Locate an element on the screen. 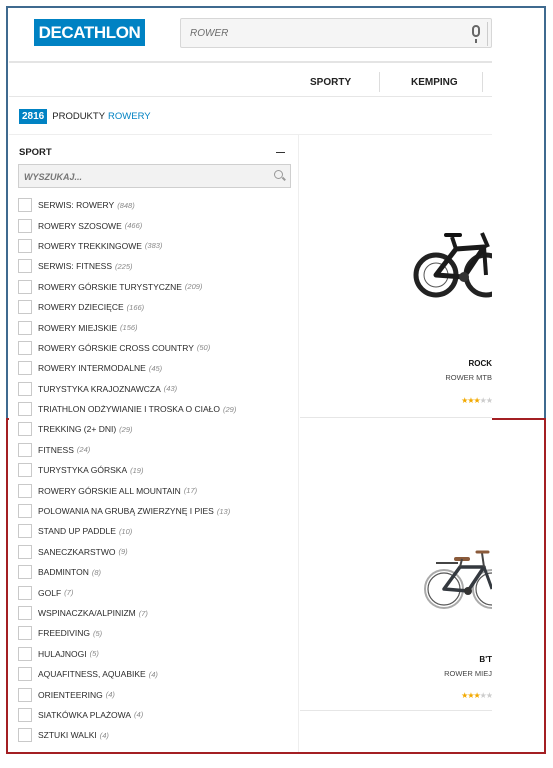 The image size is (553, 768). facet-option: POLOWANIA NA GRUBĄ ZWIERZYNĘ I PIES (13) is located at coordinates (158, 511).